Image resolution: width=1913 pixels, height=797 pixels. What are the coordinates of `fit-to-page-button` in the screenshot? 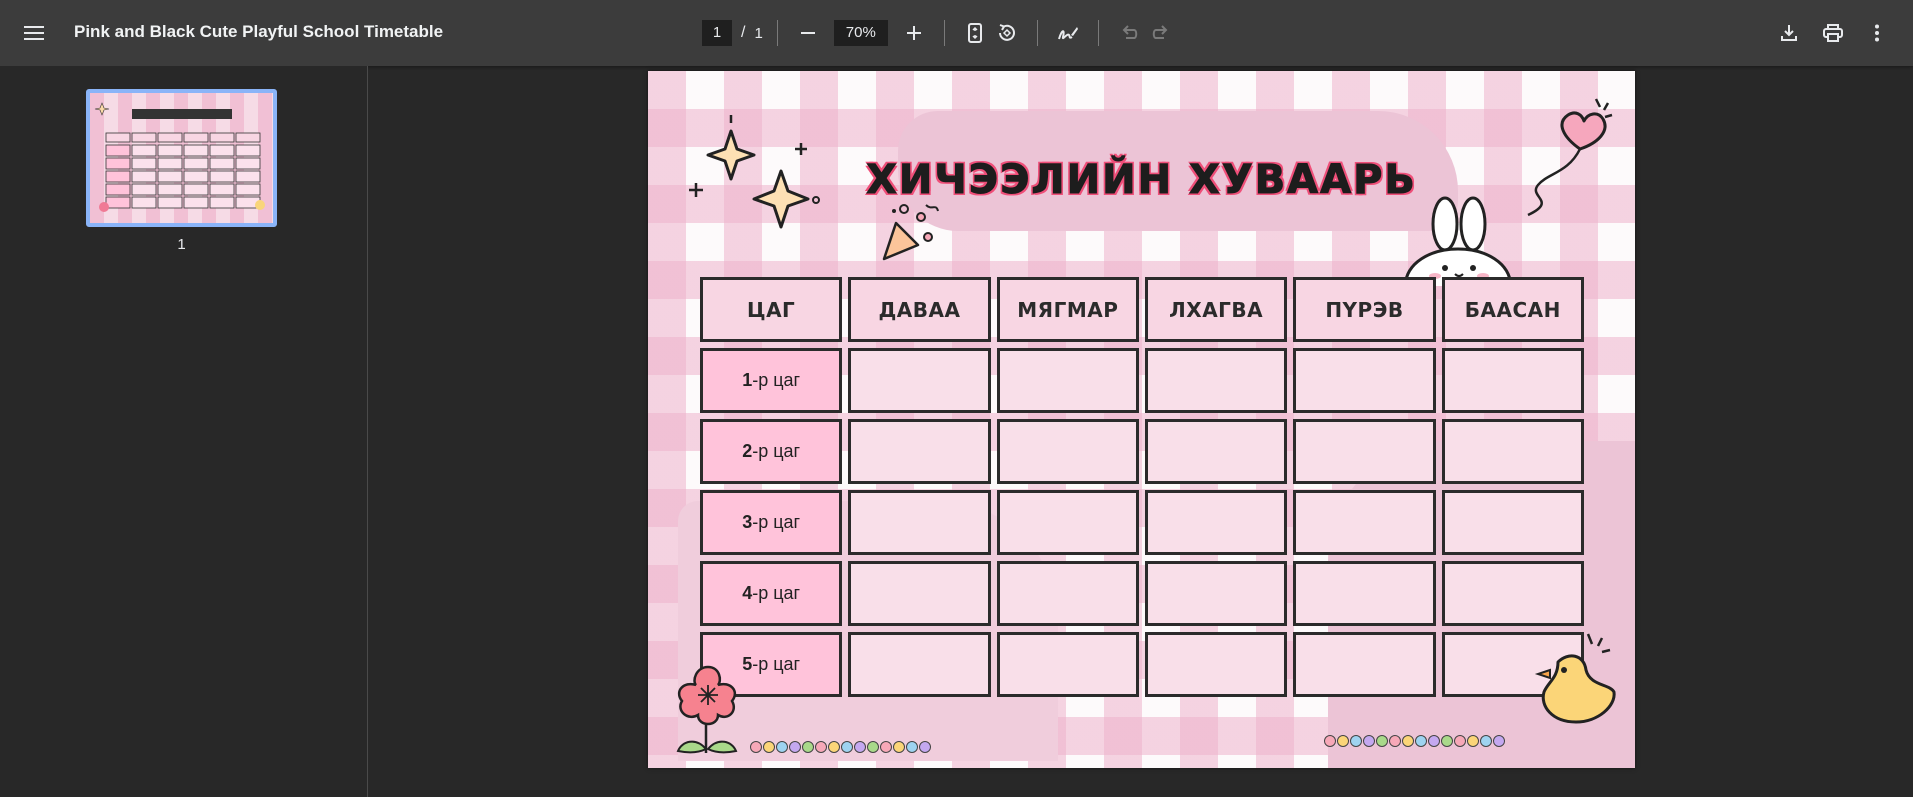 It's located at (975, 33).